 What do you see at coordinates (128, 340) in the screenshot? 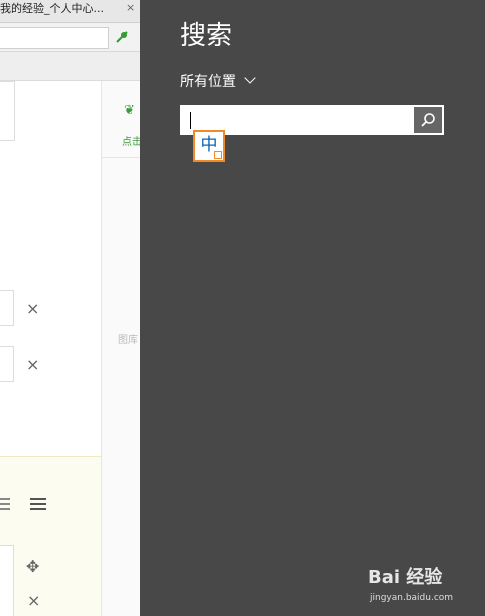
I see `side-panel-label: 图库` at bounding box center [128, 340].